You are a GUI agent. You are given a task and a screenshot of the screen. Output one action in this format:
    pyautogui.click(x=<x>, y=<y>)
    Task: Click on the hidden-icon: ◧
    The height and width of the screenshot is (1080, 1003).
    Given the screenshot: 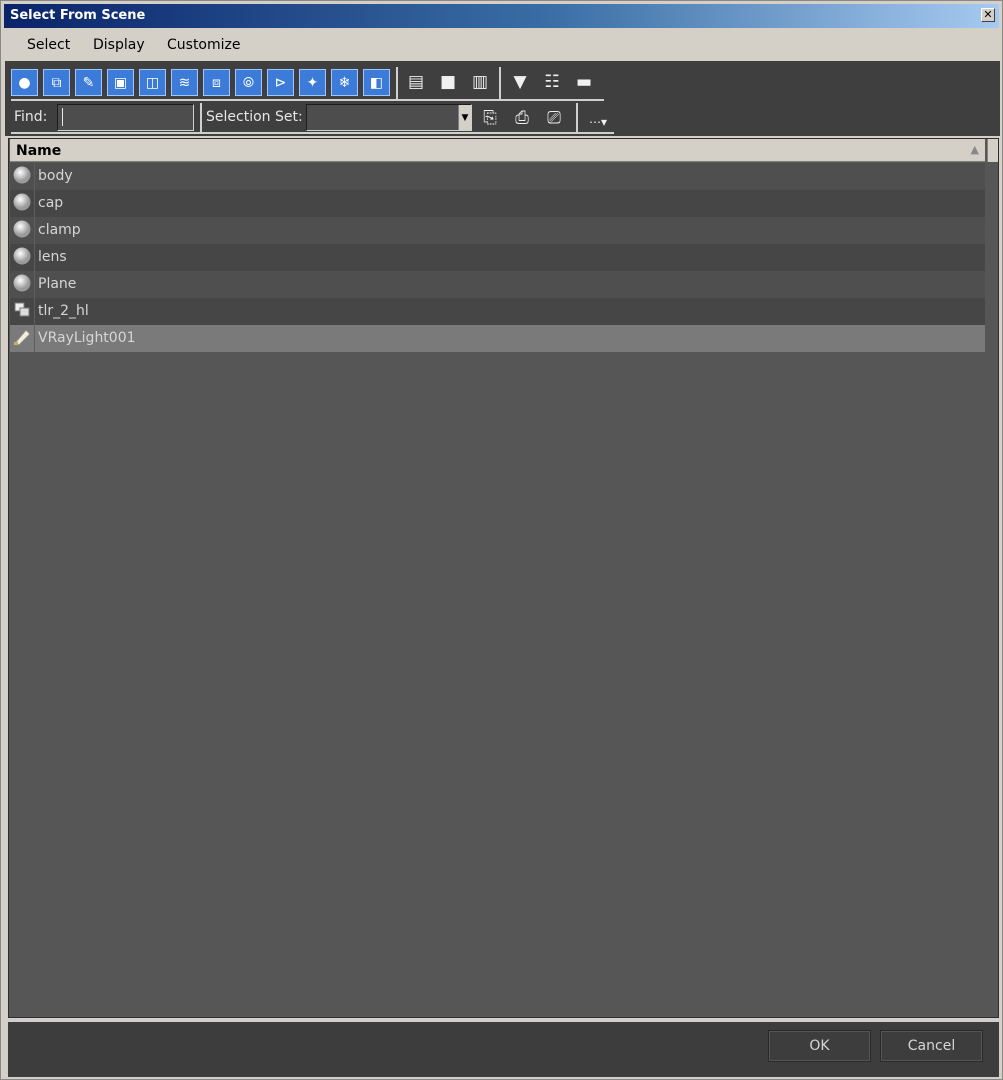 What is the action you would take?
    pyautogui.click(x=376, y=82)
    